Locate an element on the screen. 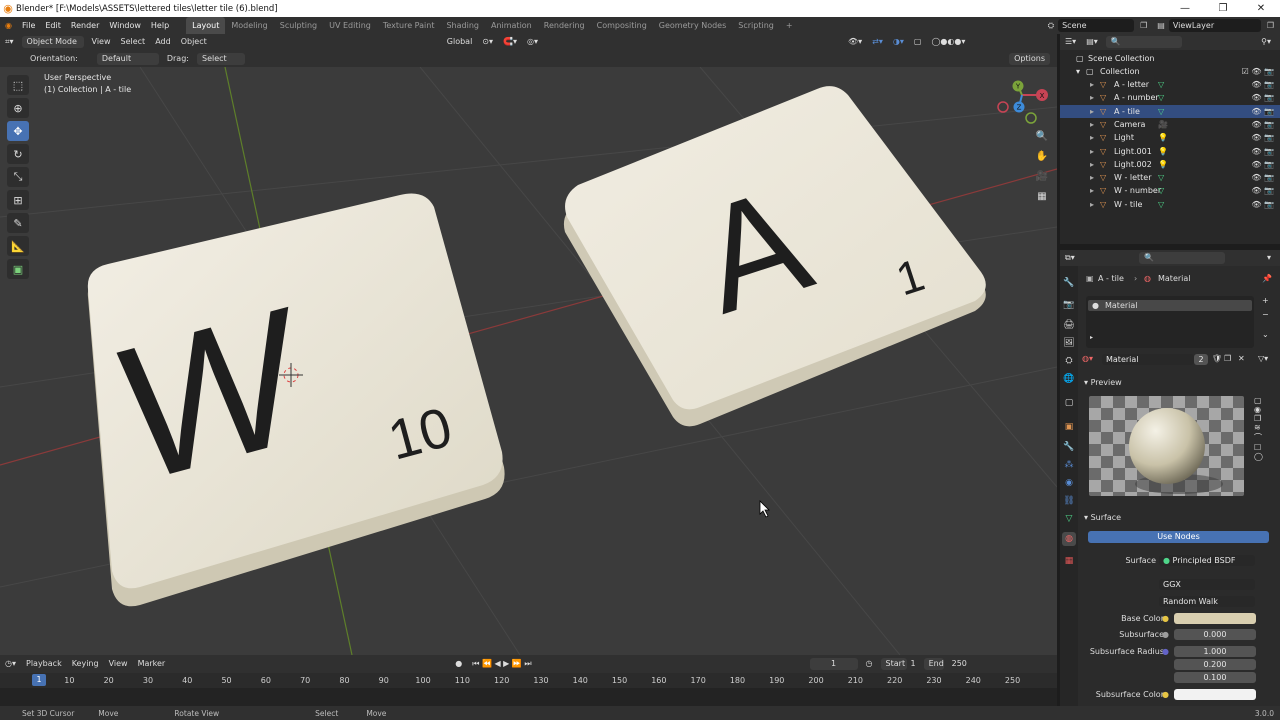  outliner-item: ▸ ▽ Camera 🎥 👁 📷 is located at coordinates (1170, 124).